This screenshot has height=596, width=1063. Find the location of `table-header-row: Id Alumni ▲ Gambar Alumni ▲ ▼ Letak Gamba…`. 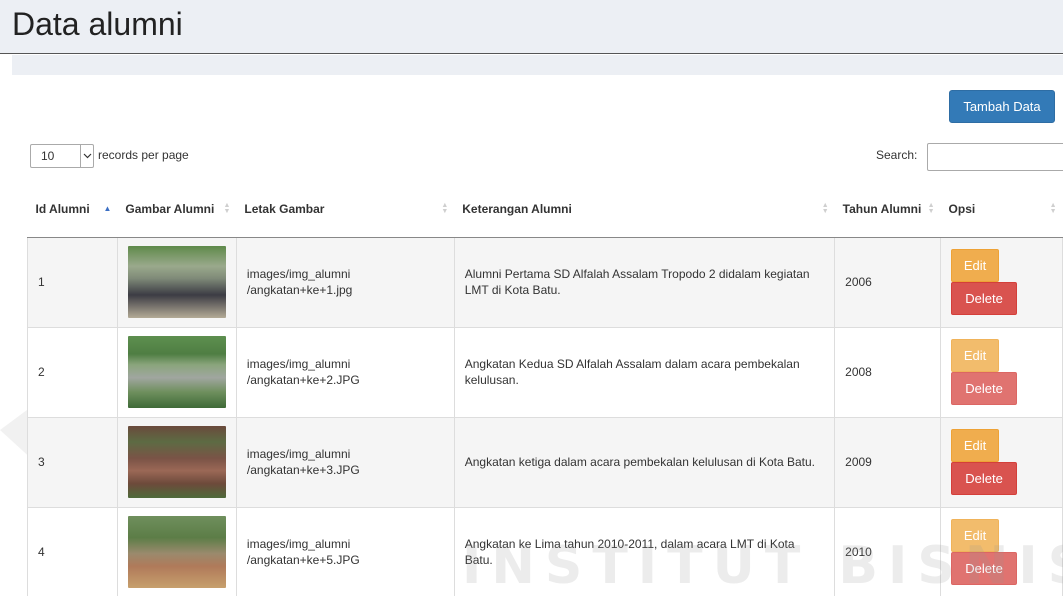

table-header-row: Id Alumni ▲ Gambar Alumni ▲ ▼ Letak Gamba… is located at coordinates (545, 210).